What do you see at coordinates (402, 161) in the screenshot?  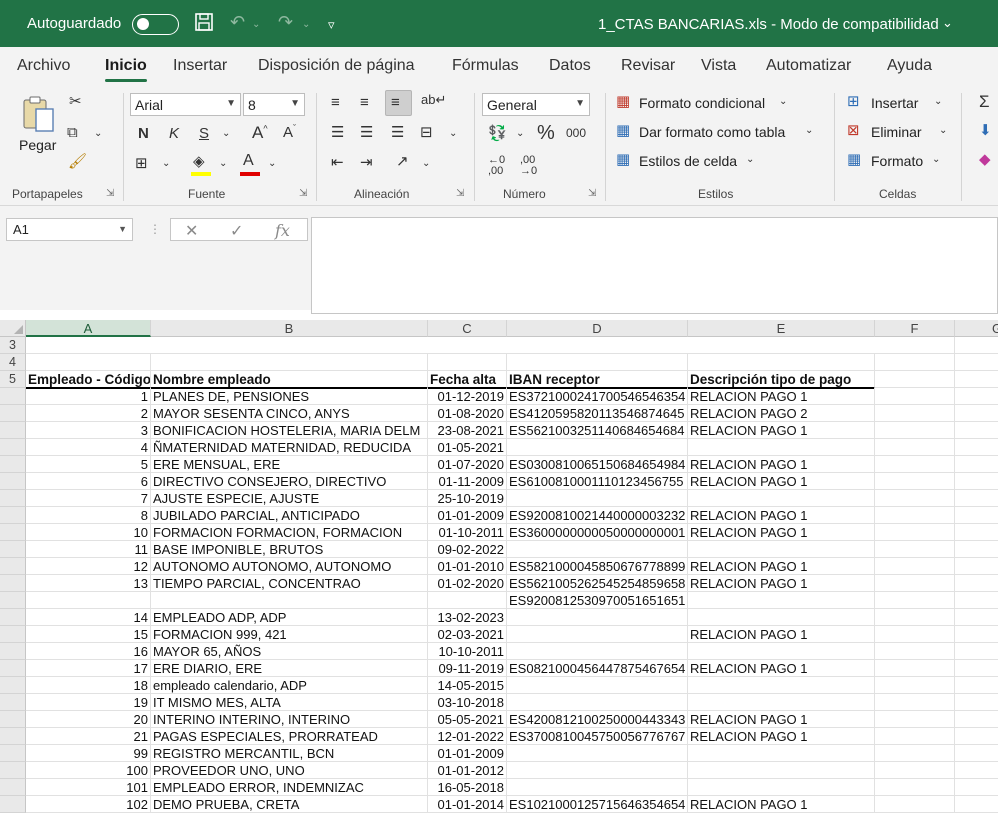 I see `orientation-icon: ↗` at bounding box center [402, 161].